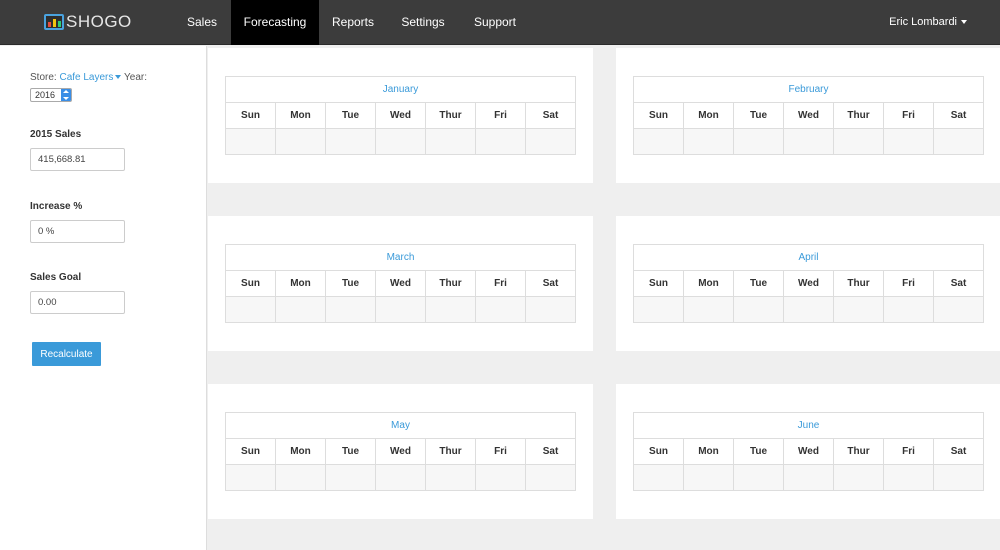 The width and height of the screenshot is (1000, 550). Describe the element at coordinates (400, 425) in the screenshot. I see `month-title: May` at that location.